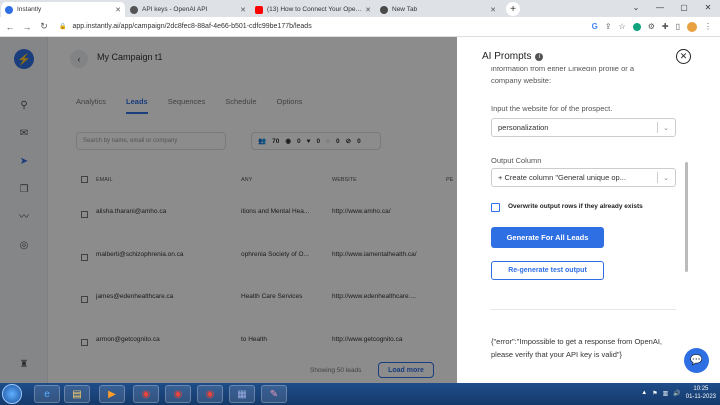 The image size is (720, 405). I want to click on regenerate-test-button: Re-generate test output, so click(547, 270).